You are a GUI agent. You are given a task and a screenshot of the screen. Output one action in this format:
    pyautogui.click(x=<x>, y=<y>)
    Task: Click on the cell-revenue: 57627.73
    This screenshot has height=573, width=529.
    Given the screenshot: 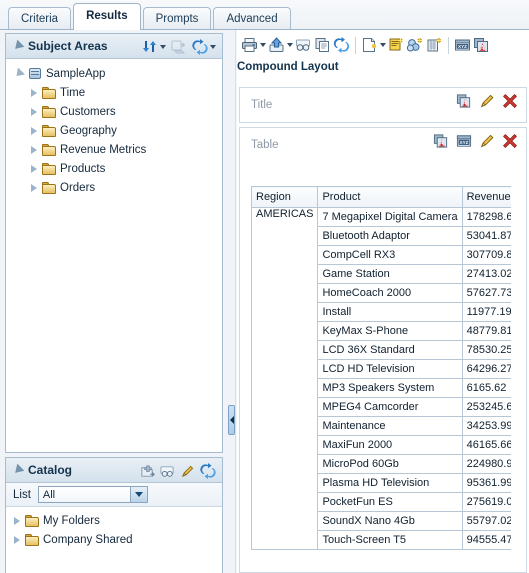 What is the action you would take?
    pyautogui.click(x=486, y=293)
    